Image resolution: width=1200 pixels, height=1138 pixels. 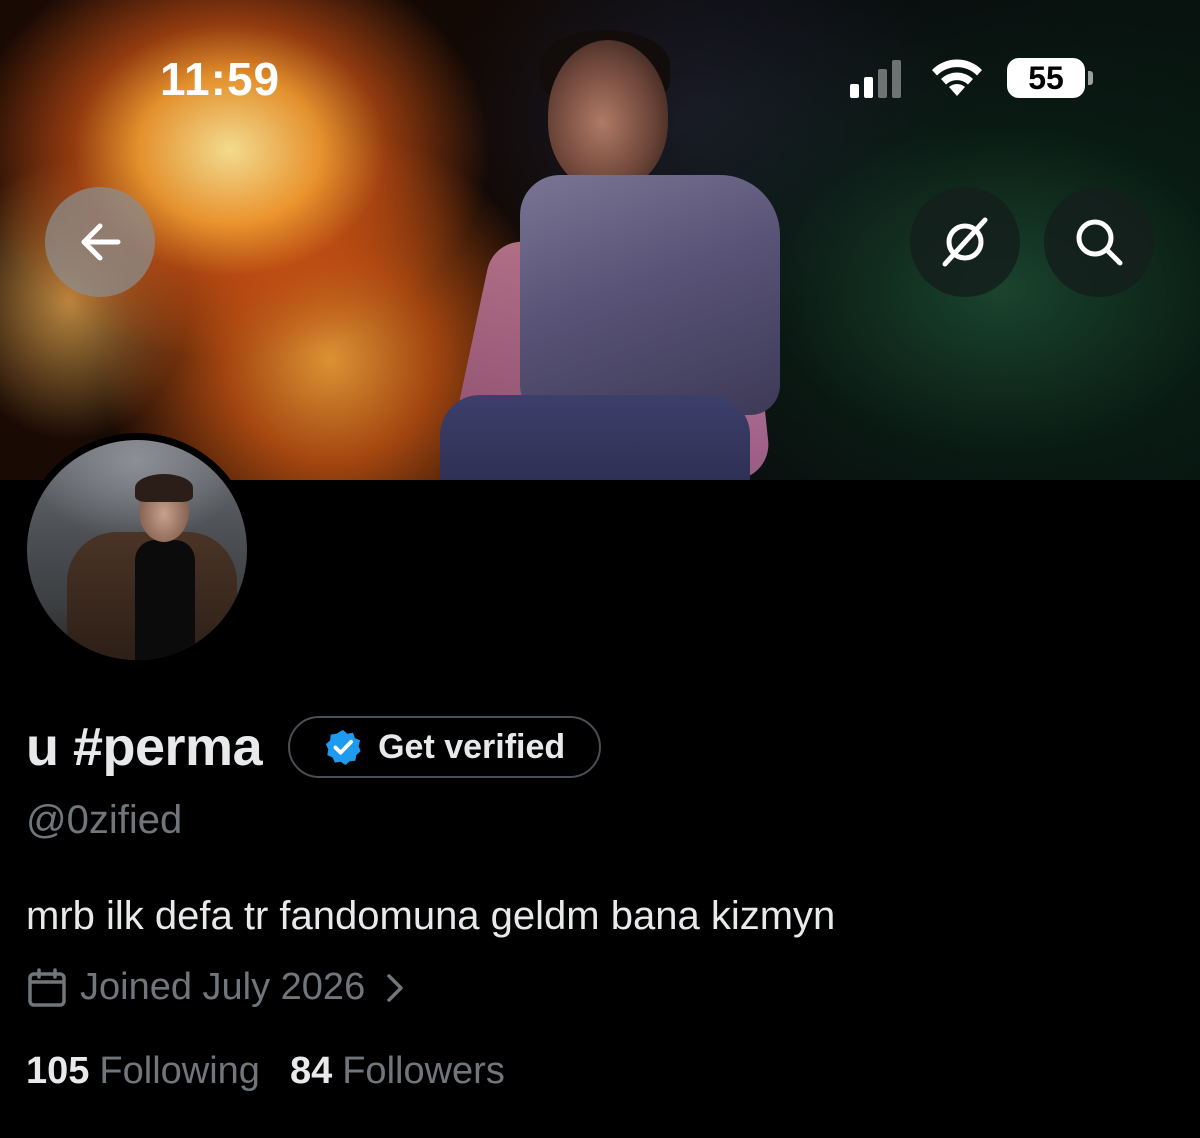 I want to click on search-icon, so click(x=1099, y=242).